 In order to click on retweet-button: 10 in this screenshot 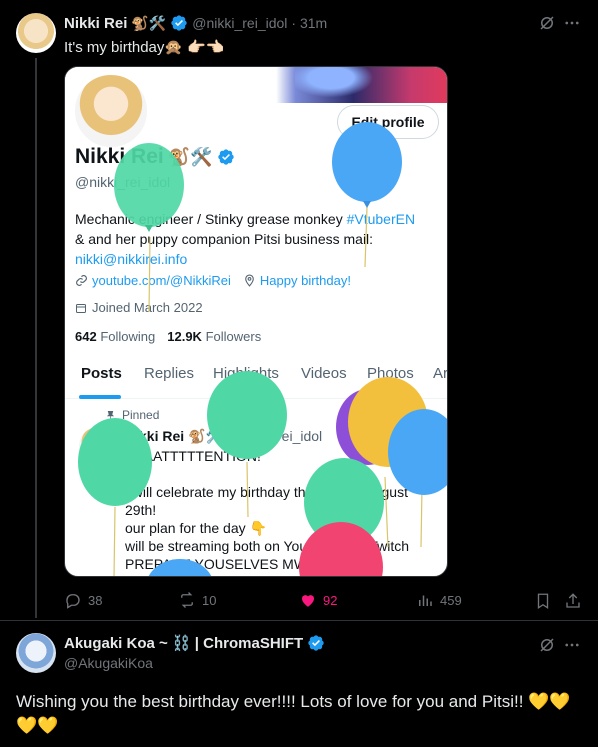, I will do `click(197, 600)`.